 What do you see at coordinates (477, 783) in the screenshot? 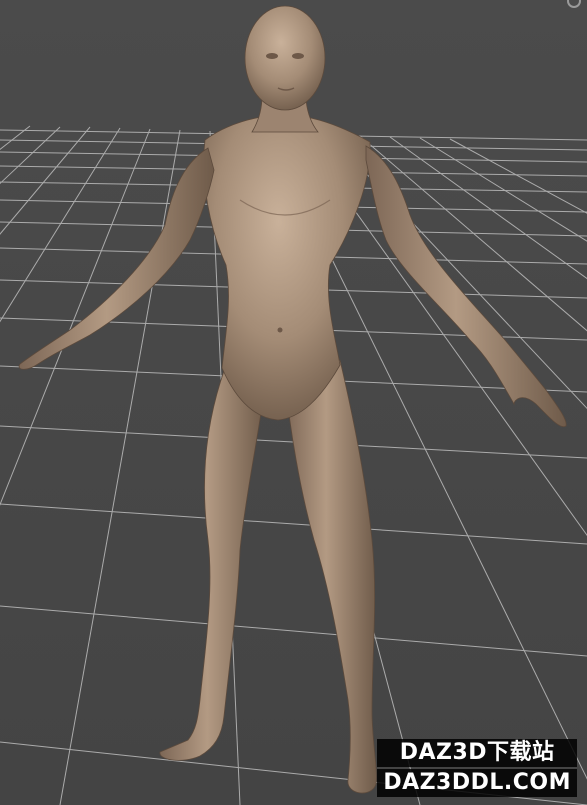
I see `watermark-line-2: DAZ3DDL.COM` at bounding box center [477, 783].